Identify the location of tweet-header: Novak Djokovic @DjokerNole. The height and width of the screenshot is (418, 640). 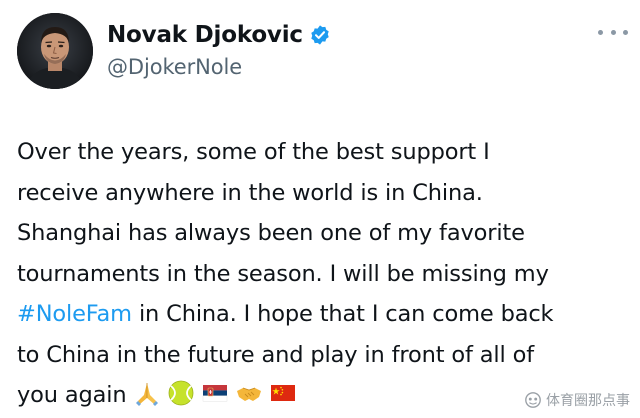
(219, 48).